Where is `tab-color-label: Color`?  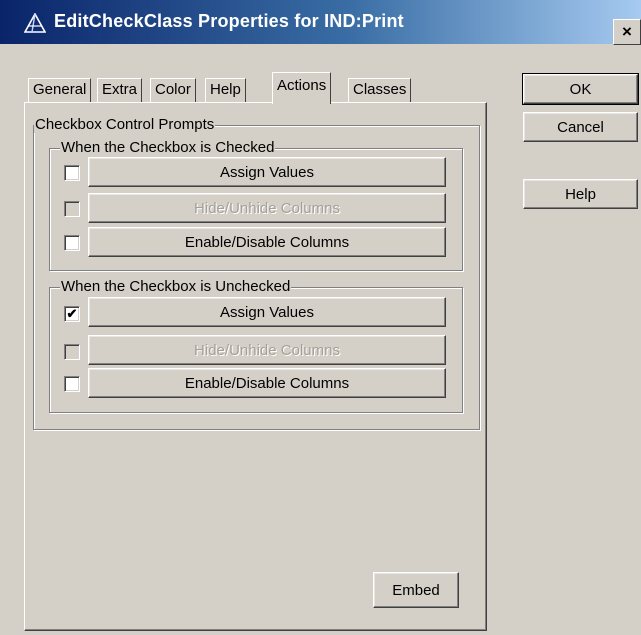 tab-color-label: Color is located at coordinates (173, 89).